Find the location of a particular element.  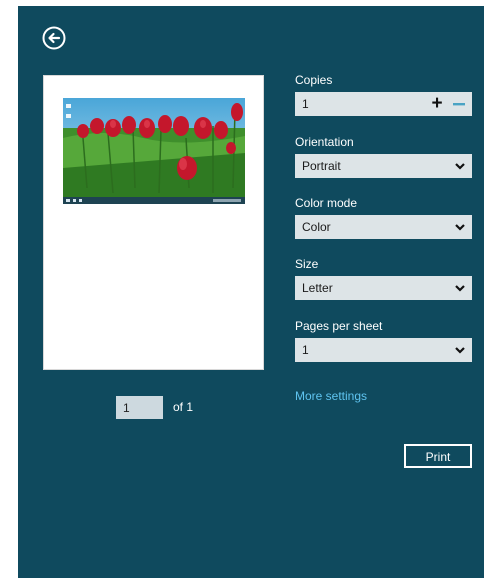

pages-per-sheet-label: Pages per sheet is located at coordinates (339, 326).